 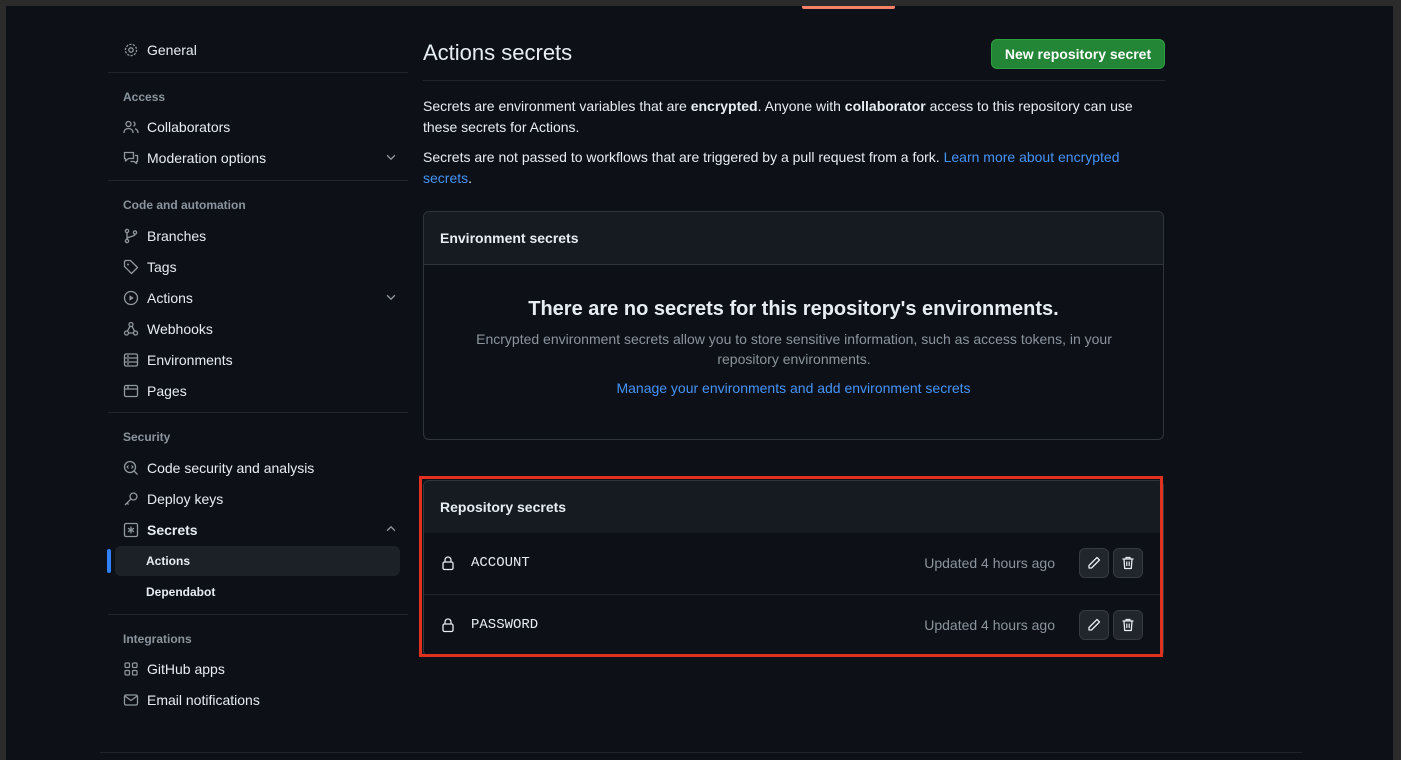 What do you see at coordinates (793, 563) in the screenshot?
I see `secret-row: ACCOUNT Updated 4 hours ago` at bounding box center [793, 563].